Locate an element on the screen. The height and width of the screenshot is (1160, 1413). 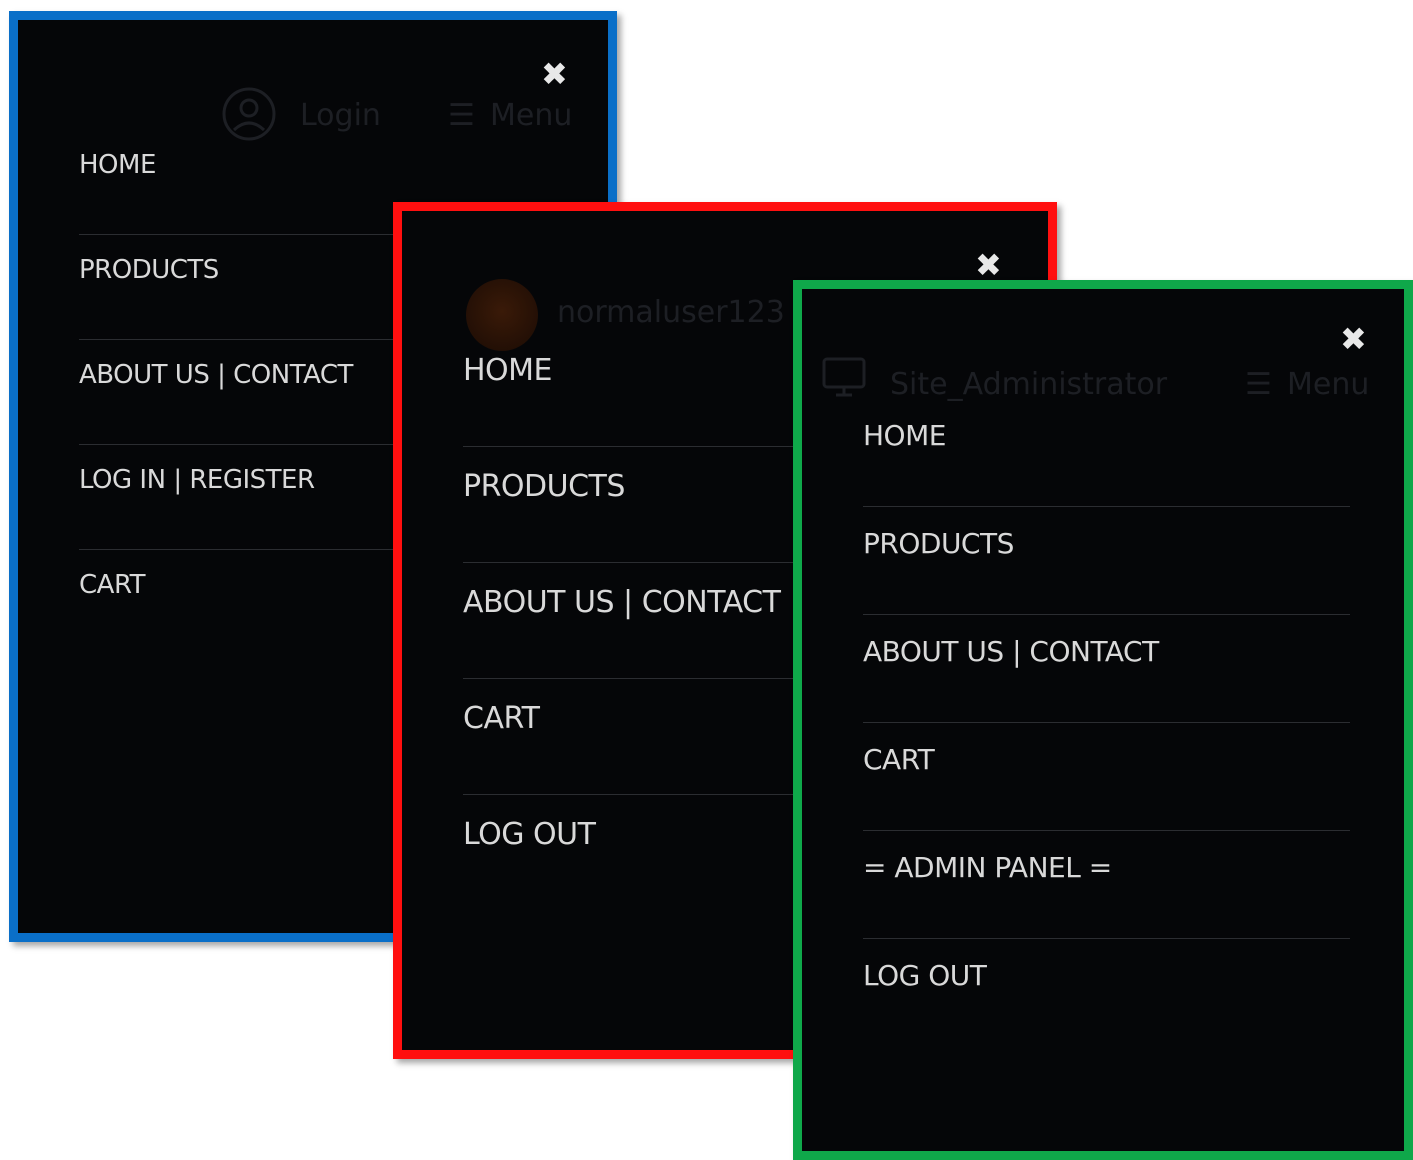
menu-item-admin-panel: = ADMIN PANEL = is located at coordinates (1106, 885).